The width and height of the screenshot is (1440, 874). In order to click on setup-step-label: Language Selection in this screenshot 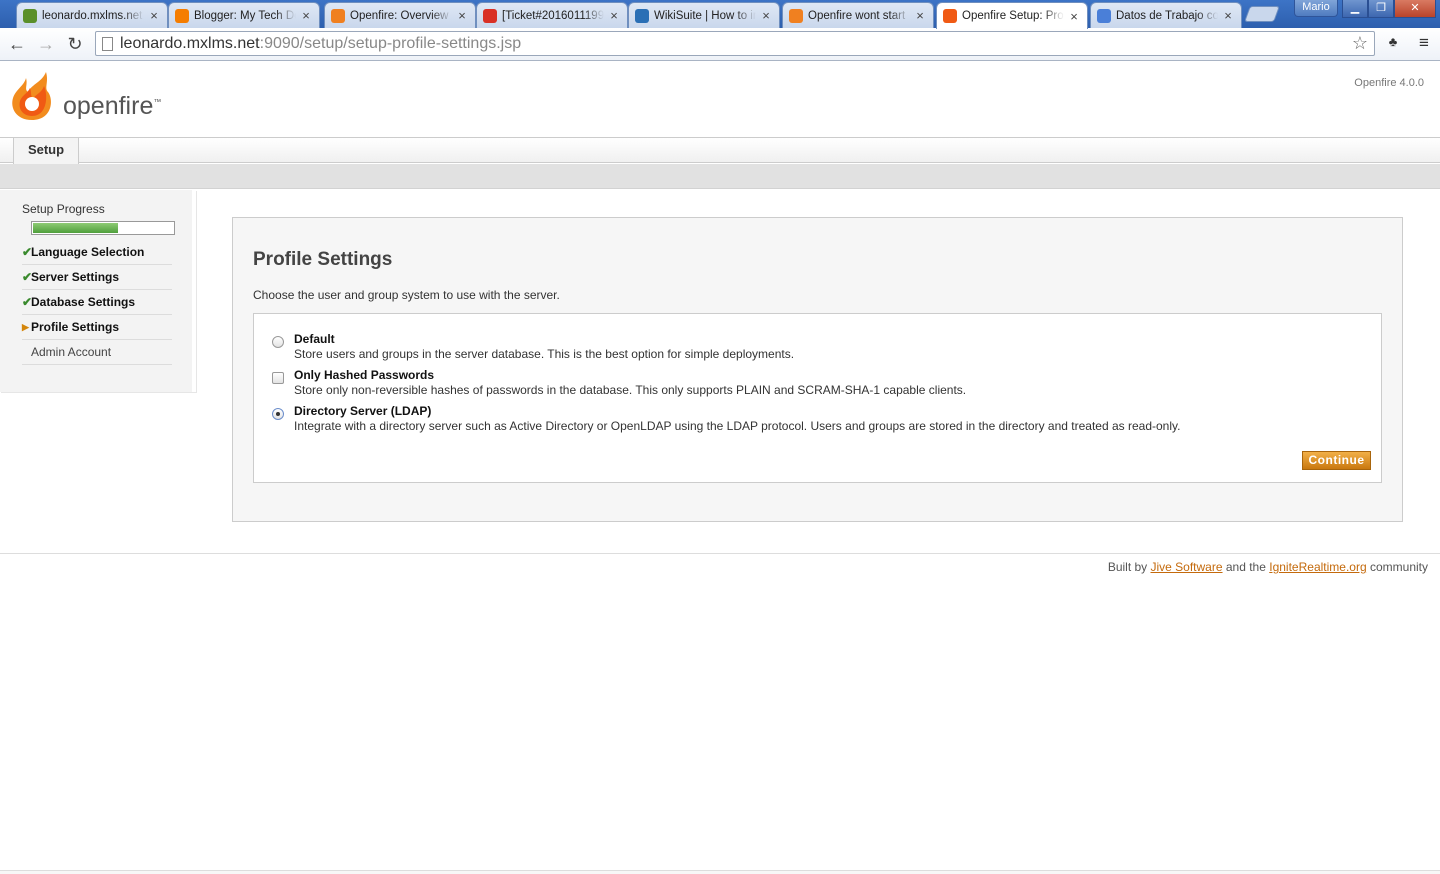, I will do `click(88, 252)`.